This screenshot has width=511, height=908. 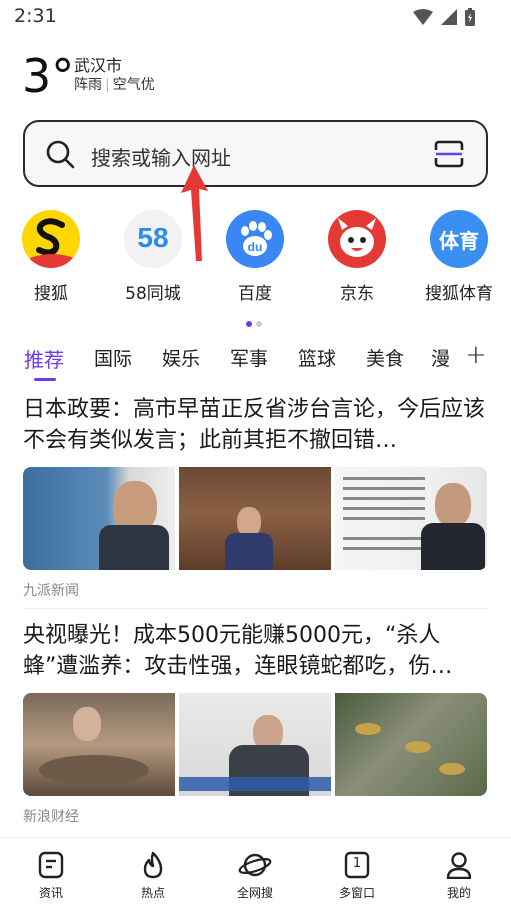 I want to click on scan-icon, so click(x=449, y=154).